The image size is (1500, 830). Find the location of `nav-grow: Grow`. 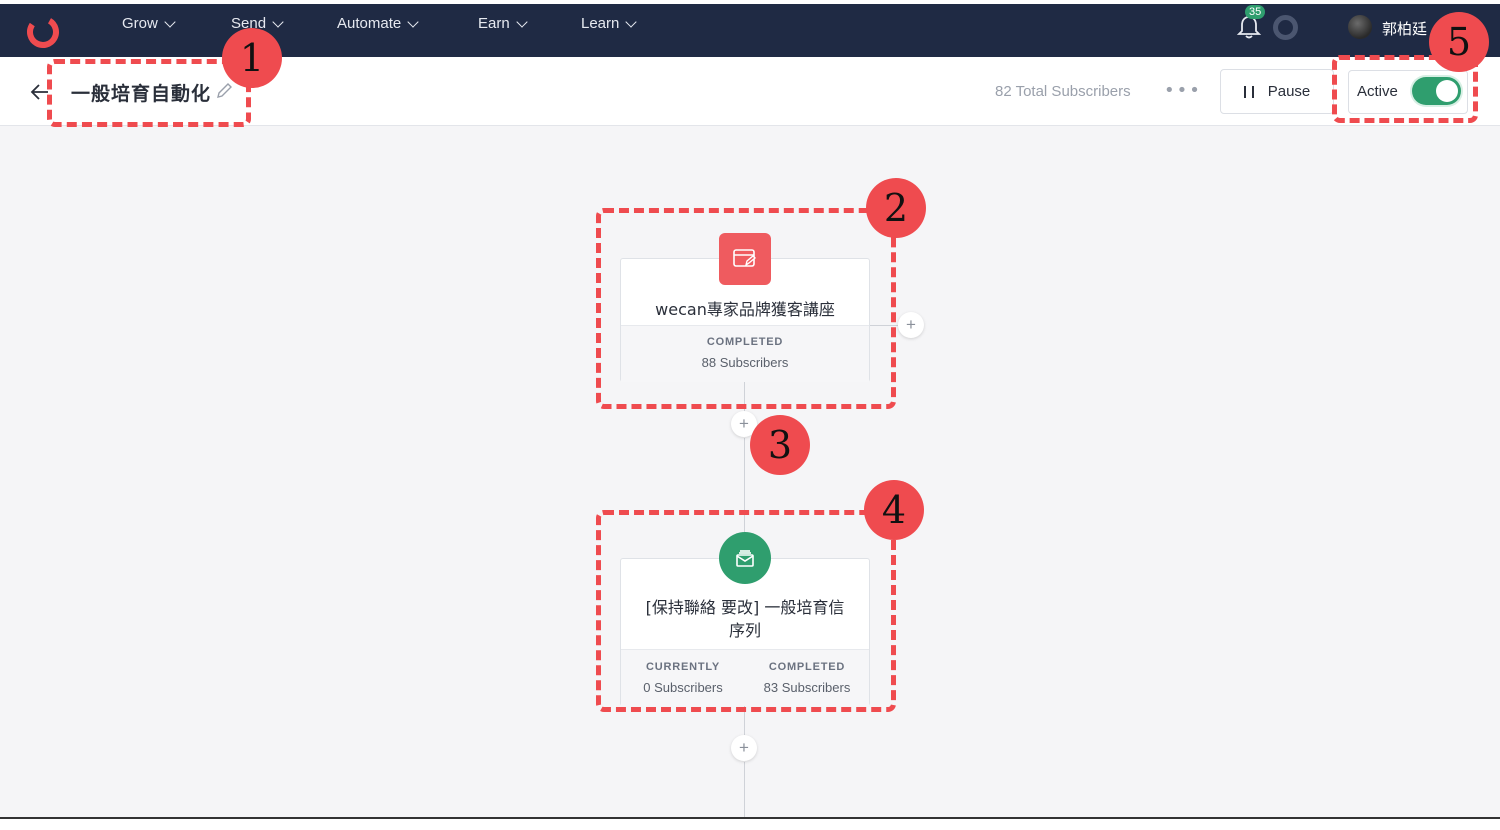

nav-grow: Grow is located at coordinates (149, 23).